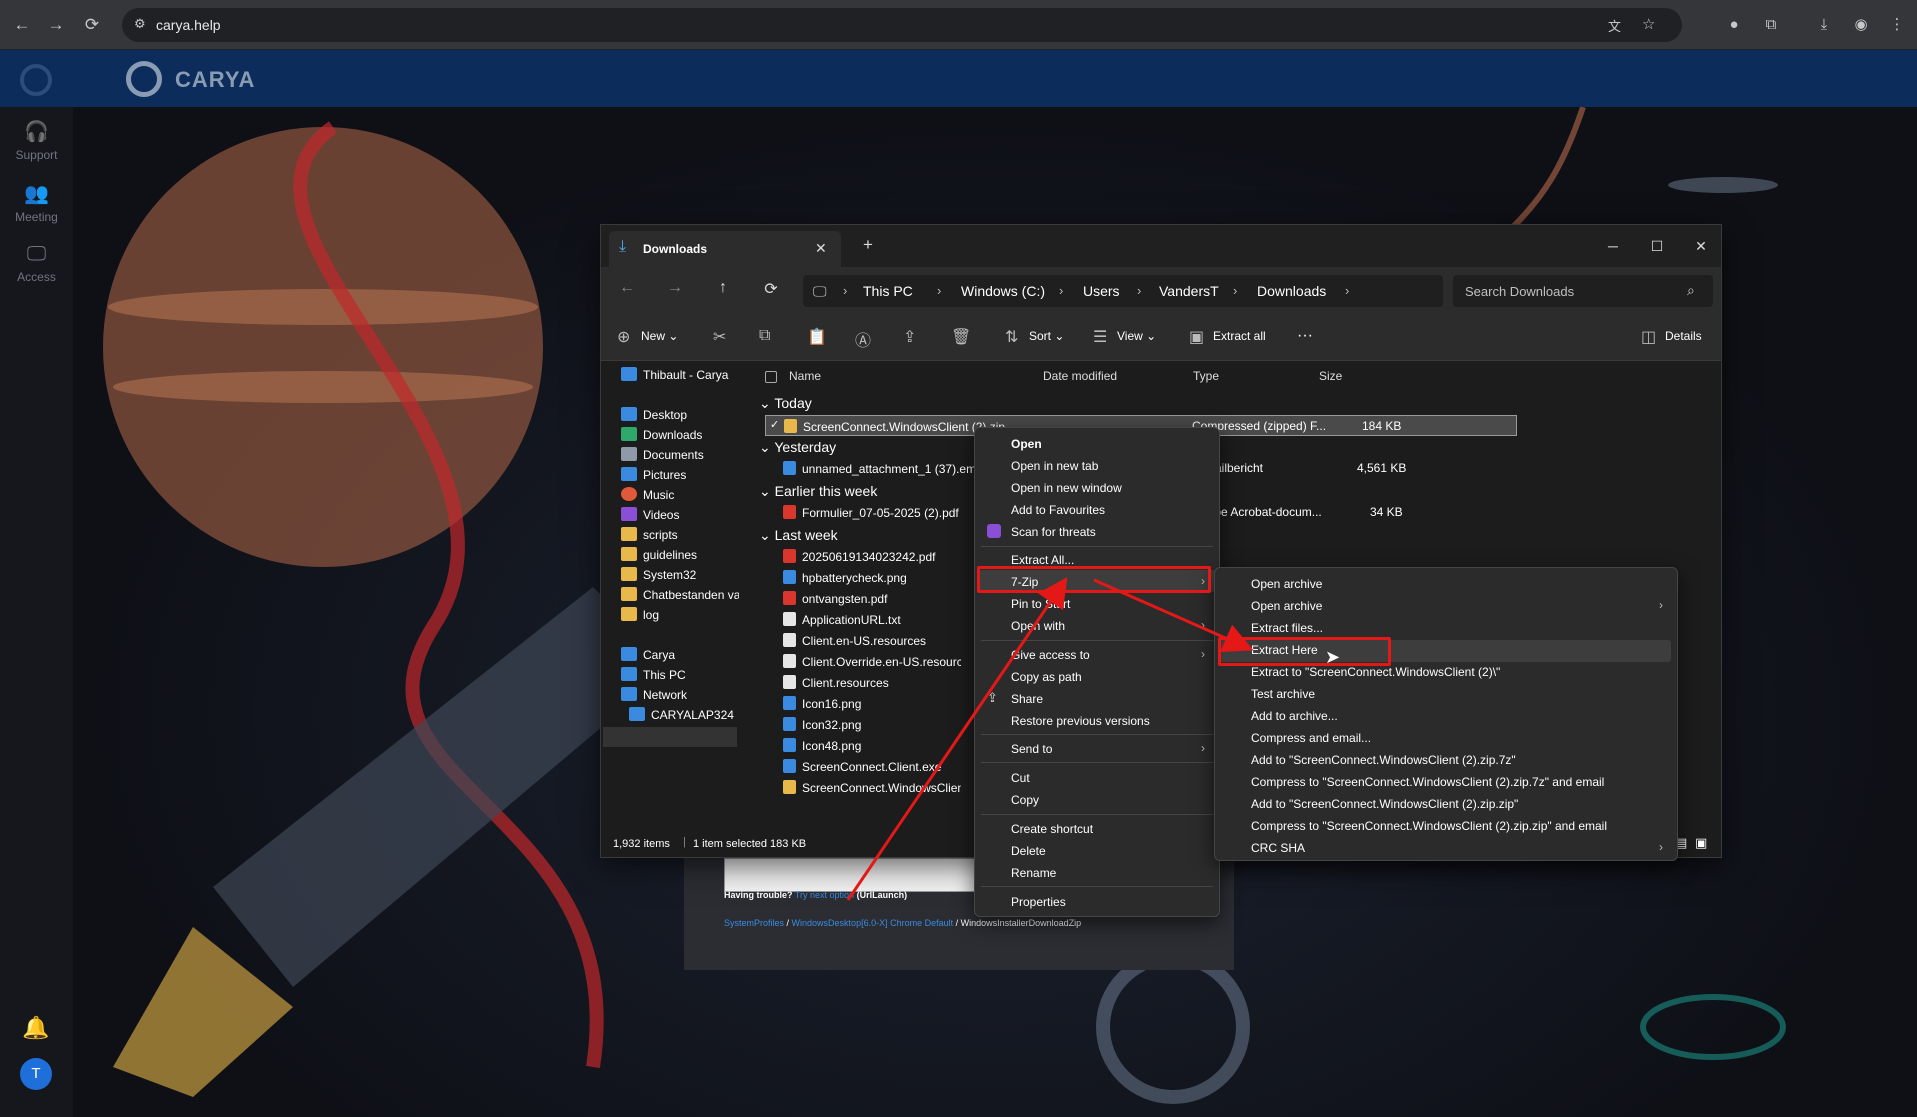 The image size is (1917, 1117). I want to click on mouse-cursor-icon: ➤, so click(1333, 657).